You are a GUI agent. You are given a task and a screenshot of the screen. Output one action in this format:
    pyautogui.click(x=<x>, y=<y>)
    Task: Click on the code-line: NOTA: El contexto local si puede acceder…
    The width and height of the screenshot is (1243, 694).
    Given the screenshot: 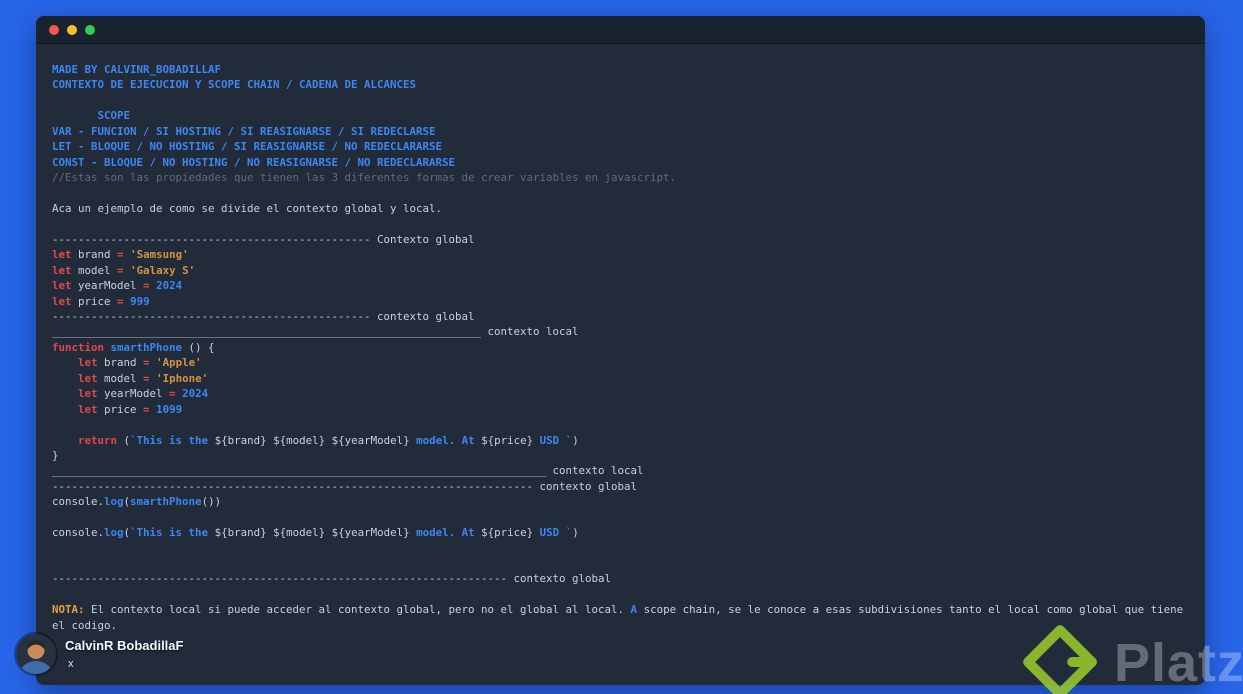 What is the action you would take?
    pyautogui.click(x=618, y=610)
    